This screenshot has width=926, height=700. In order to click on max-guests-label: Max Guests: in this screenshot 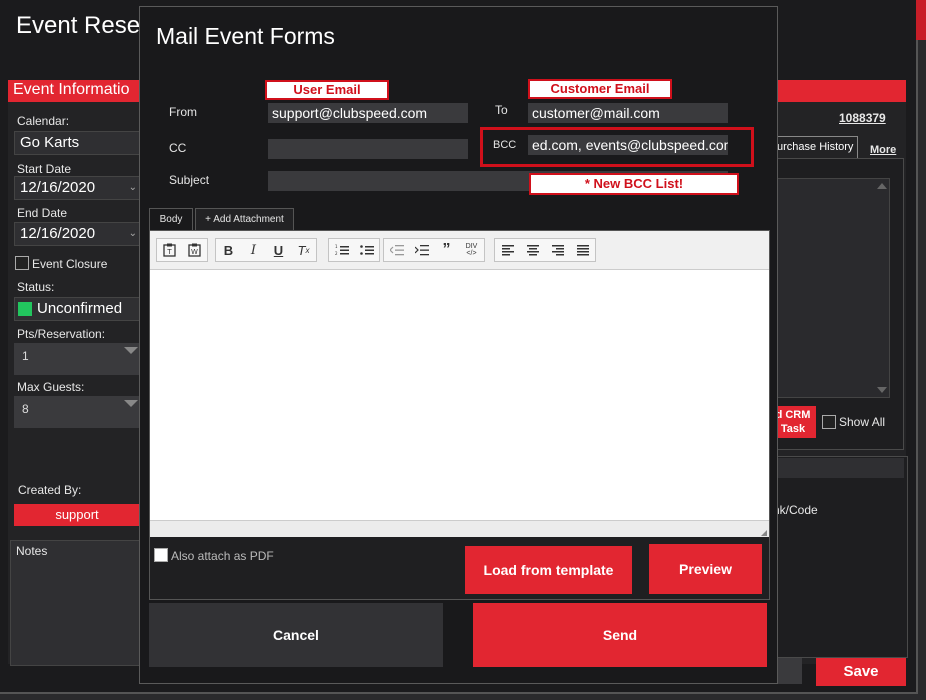, I will do `click(51, 387)`.